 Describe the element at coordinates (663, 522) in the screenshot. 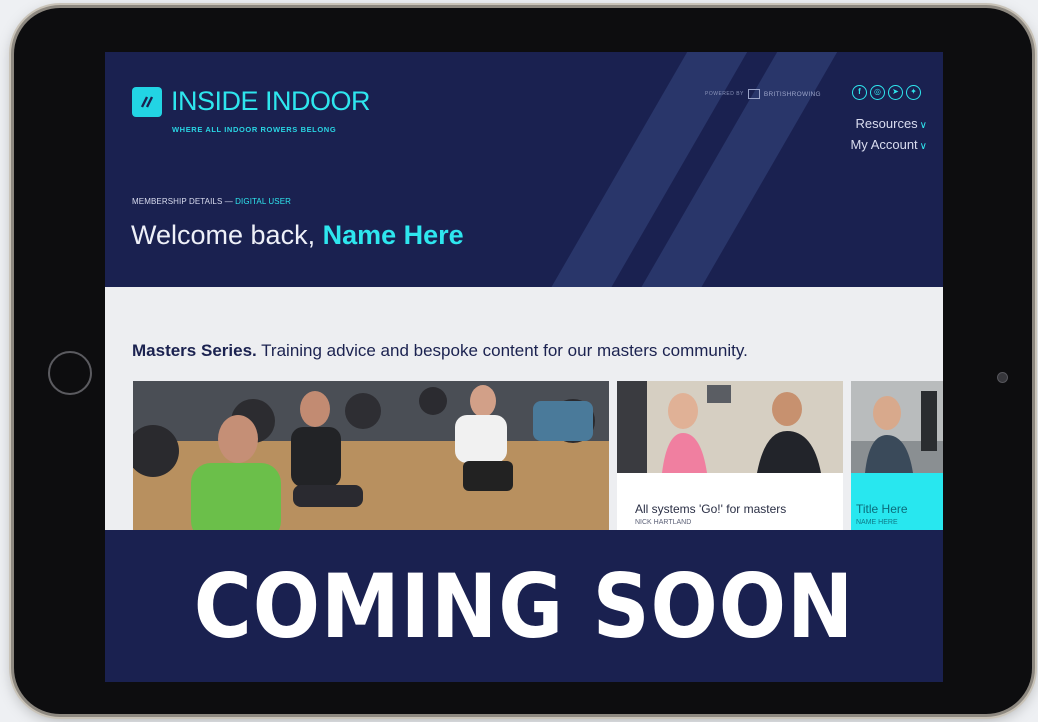

I see `article-author: NICK HARTLAND` at that location.